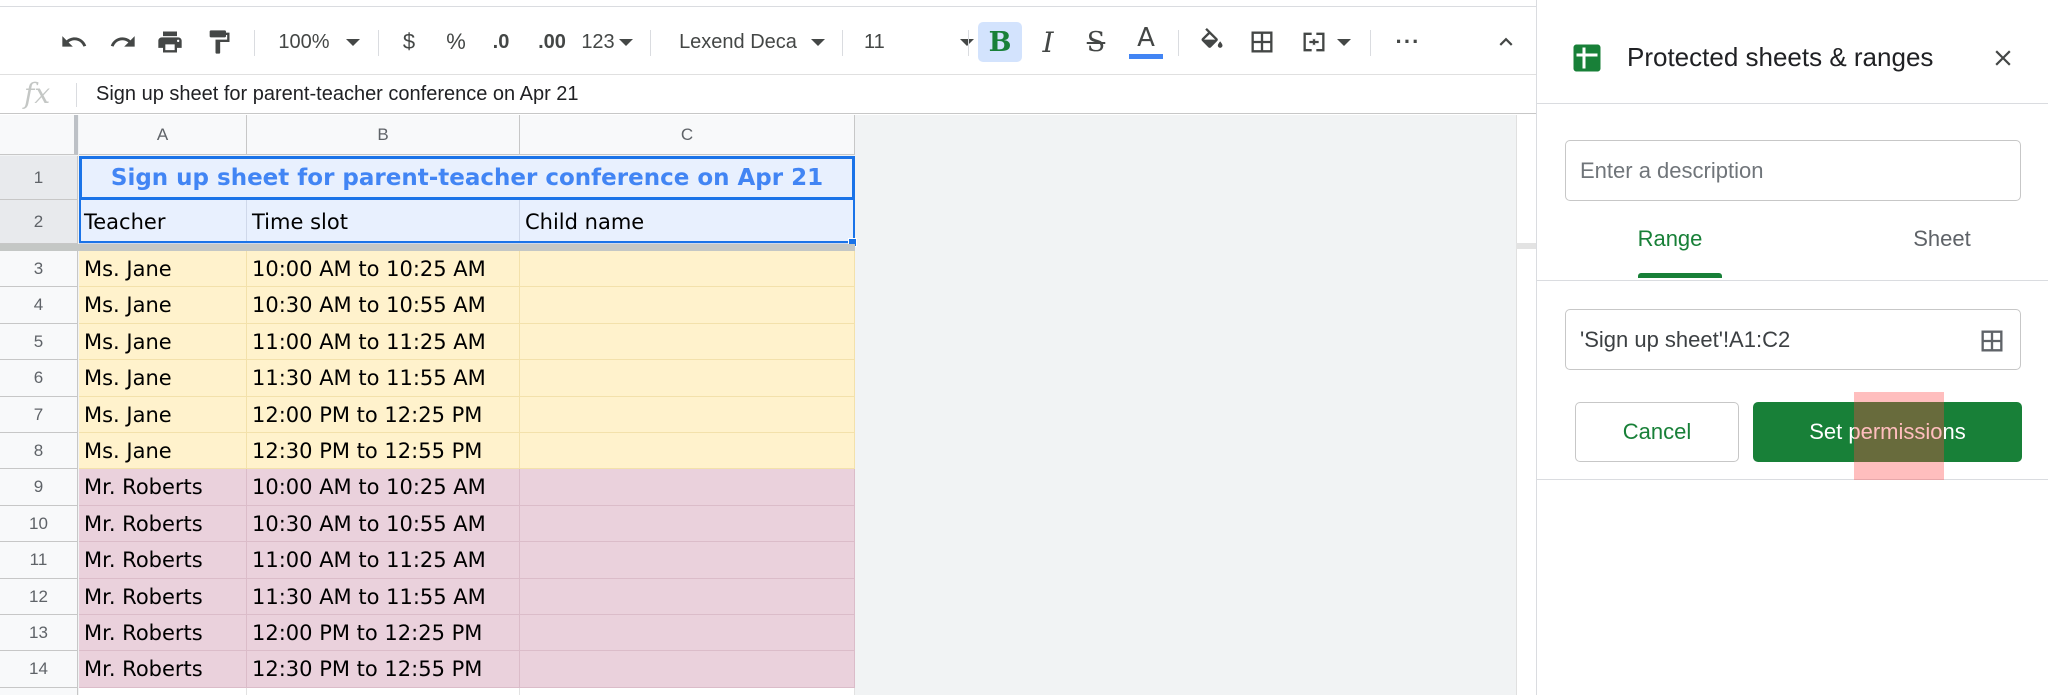 This screenshot has width=2048, height=695. What do you see at coordinates (39, 669) in the screenshot?
I see `row-header: 14` at bounding box center [39, 669].